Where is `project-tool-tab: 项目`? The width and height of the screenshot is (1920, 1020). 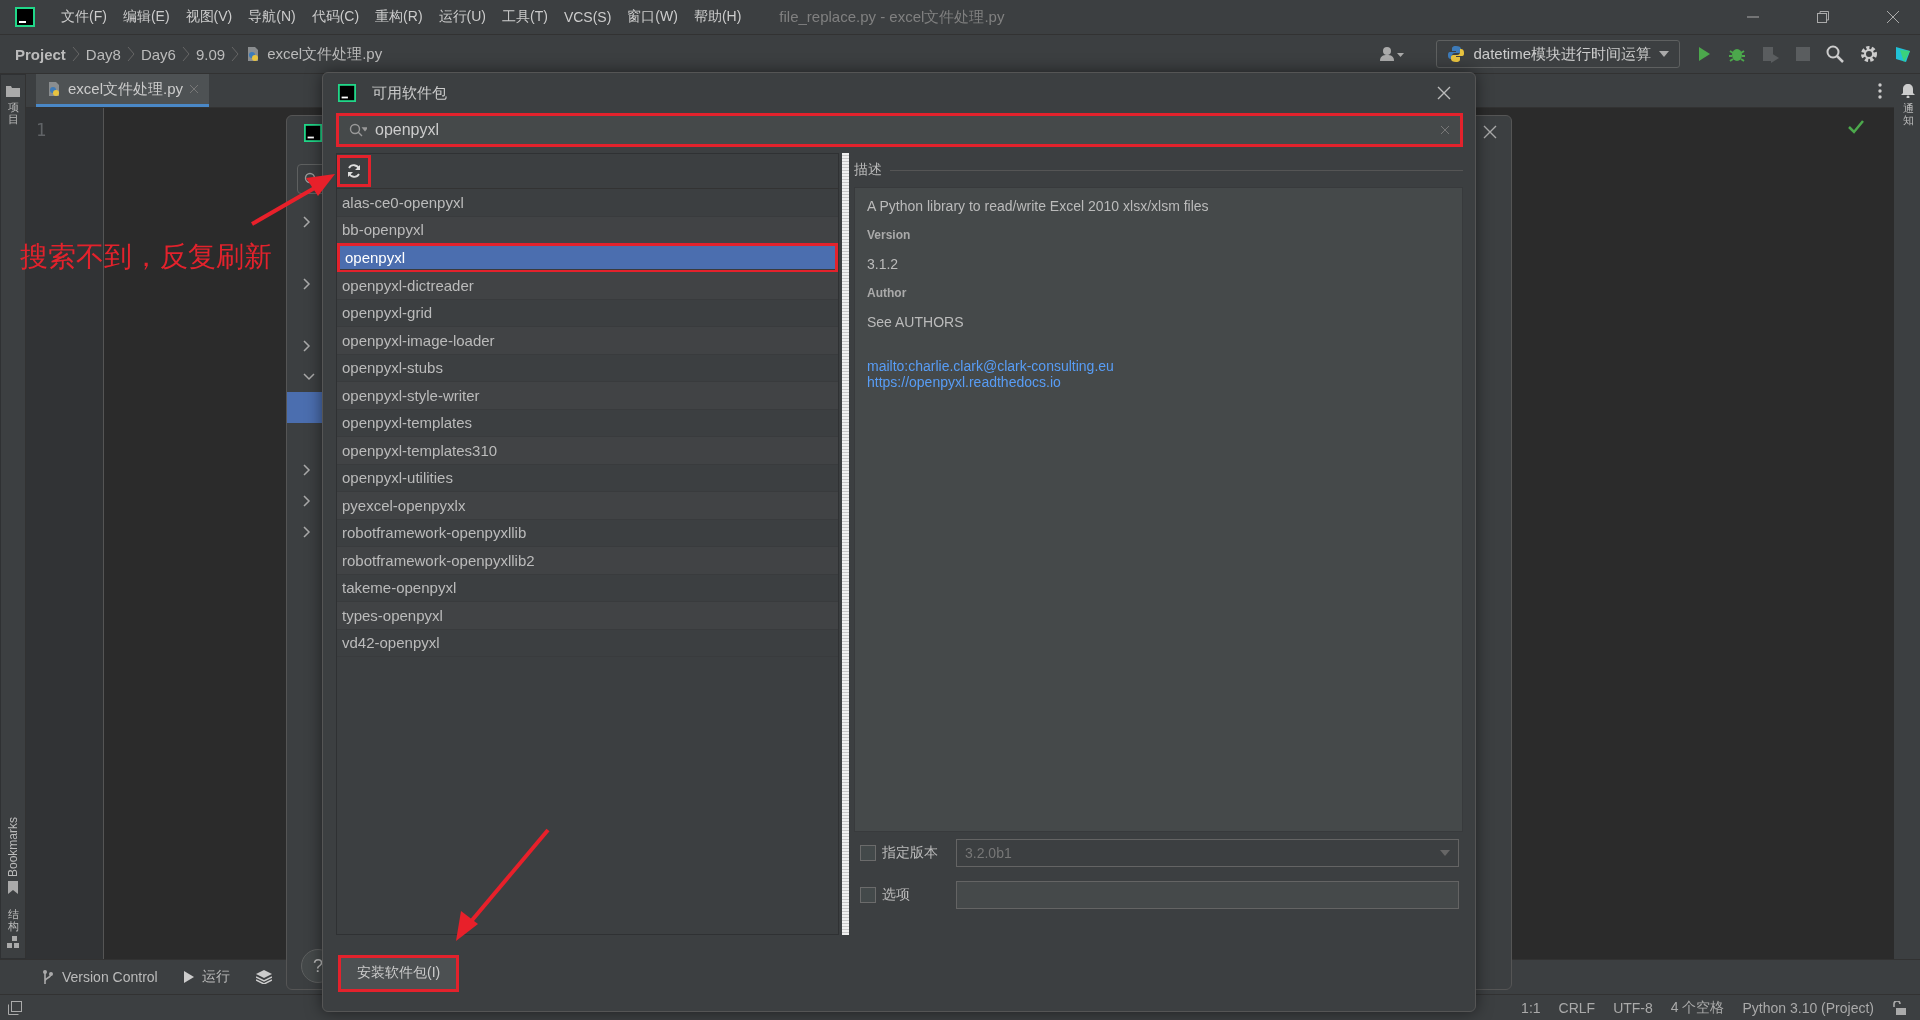 project-tool-tab: 项目 is located at coordinates (13, 113).